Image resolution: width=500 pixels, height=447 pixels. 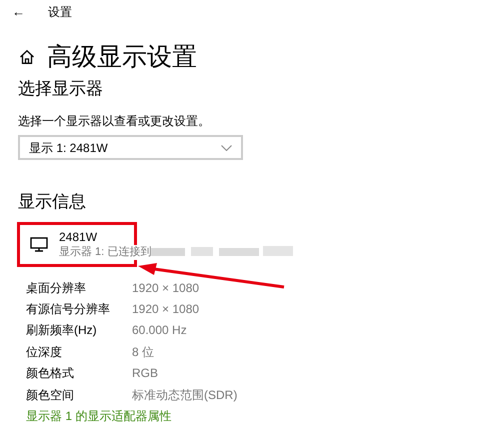 I want to click on section-heading: 显示信息, so click(x=52, y=202).